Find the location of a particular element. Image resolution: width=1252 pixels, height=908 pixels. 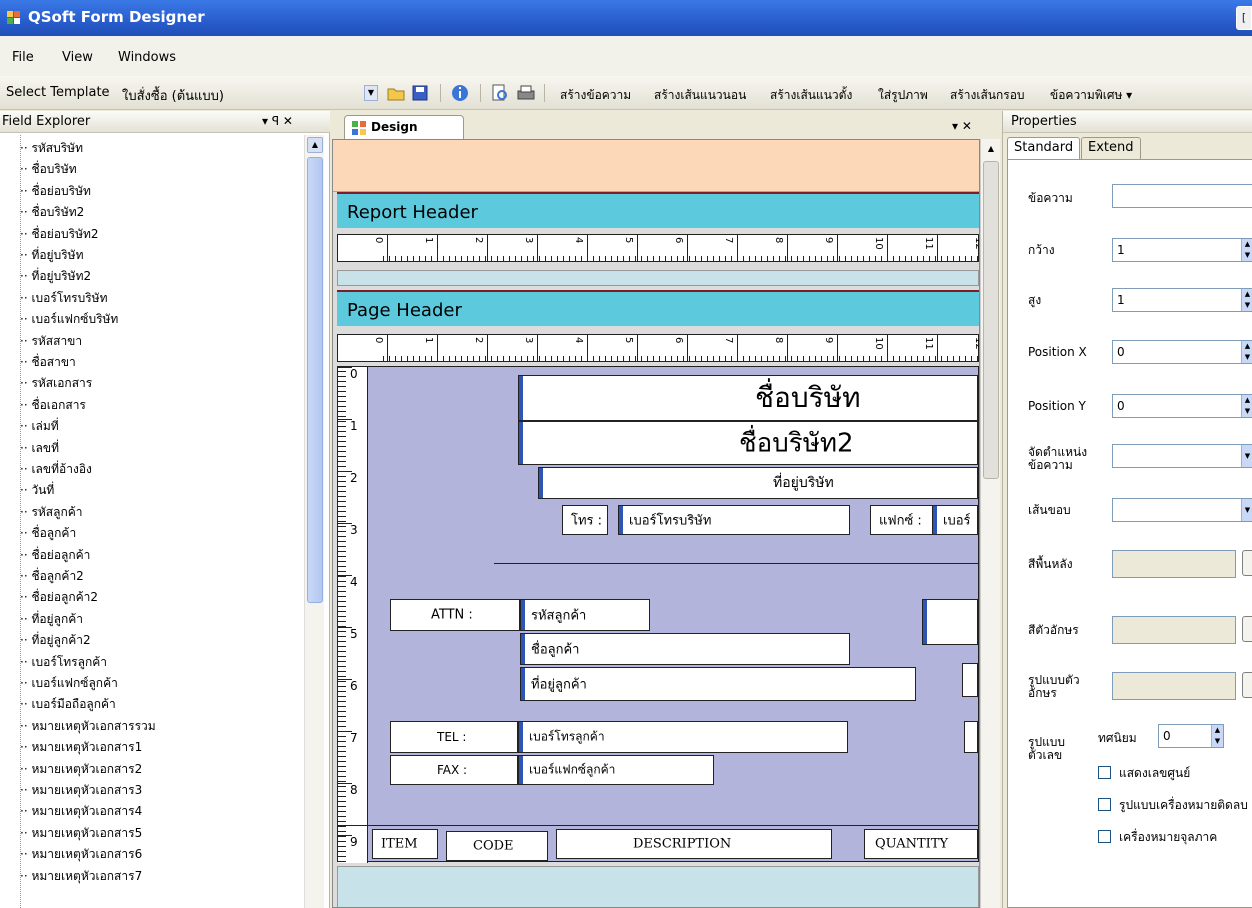

negative-format-checkbox: รูปแบบเครื่องหมายติดลบ is located at coordinates (1173, 805).